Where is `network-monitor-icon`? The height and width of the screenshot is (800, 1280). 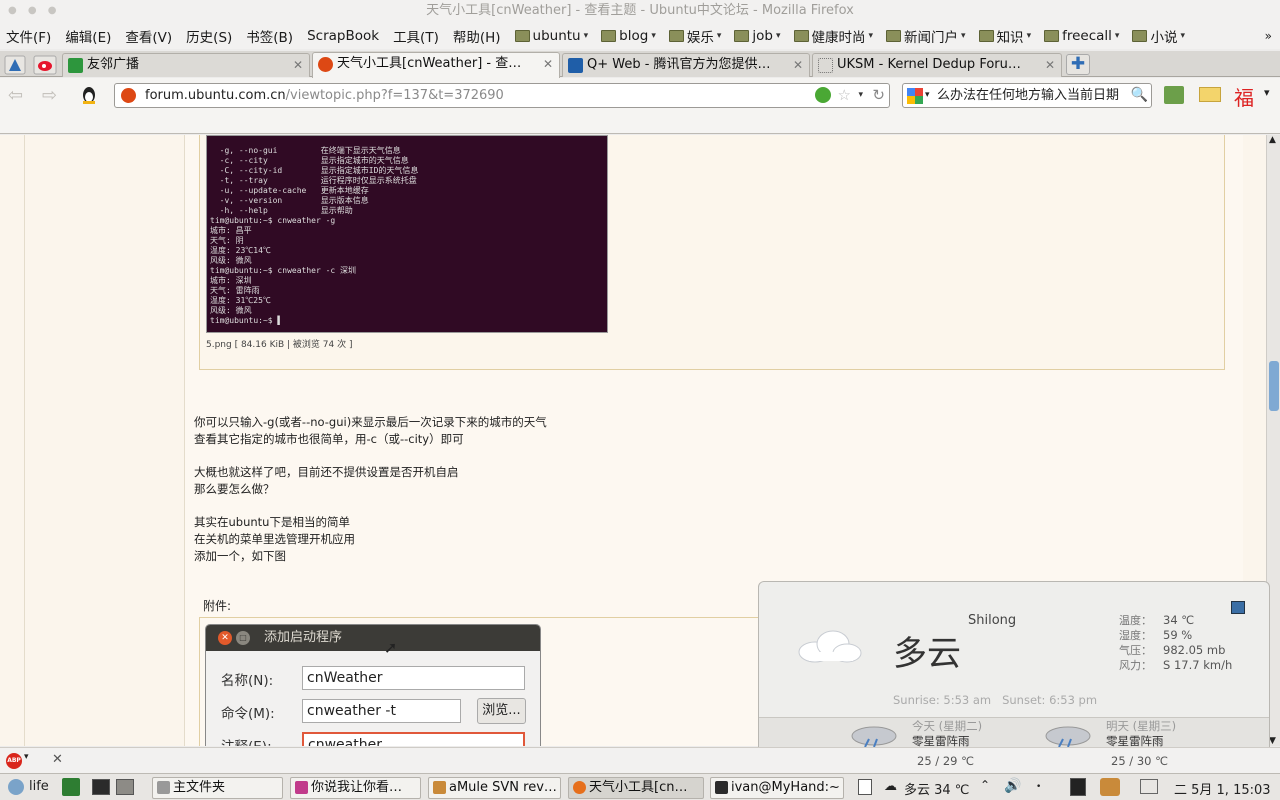
network-monitor-icon is located at coordinates (1078, 787).